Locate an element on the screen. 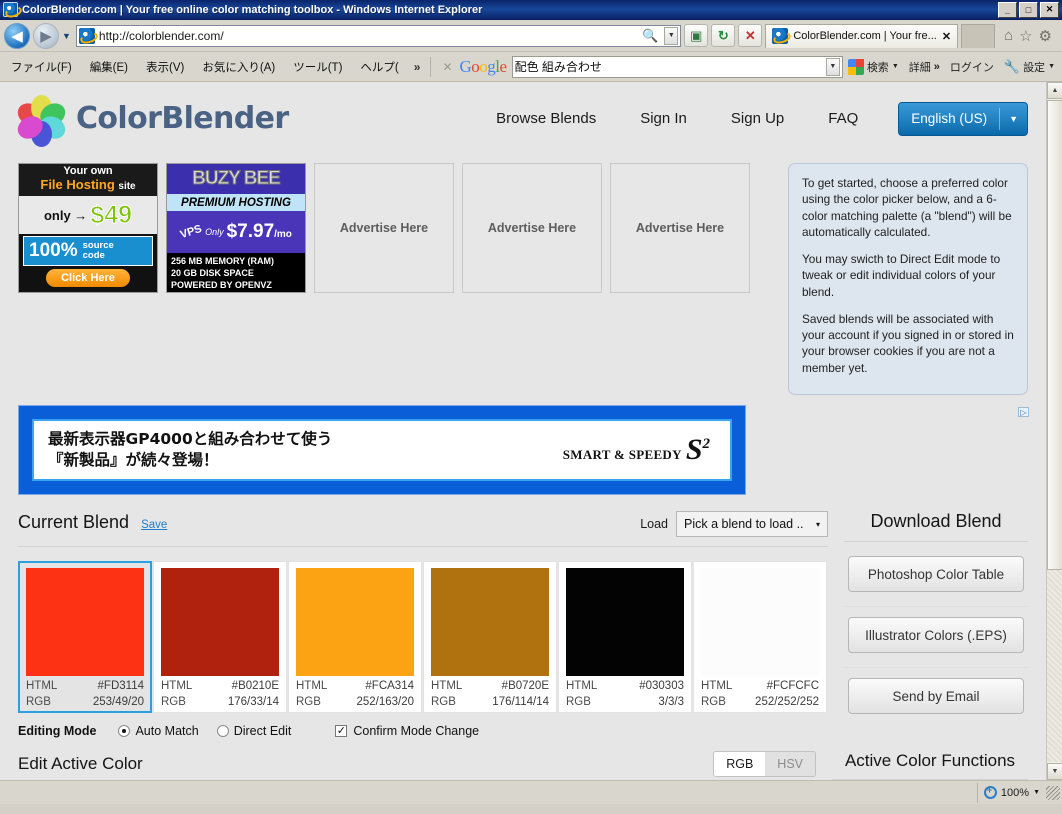  color-model-tabs: RGB HSV is located at coordinates (764, 764).